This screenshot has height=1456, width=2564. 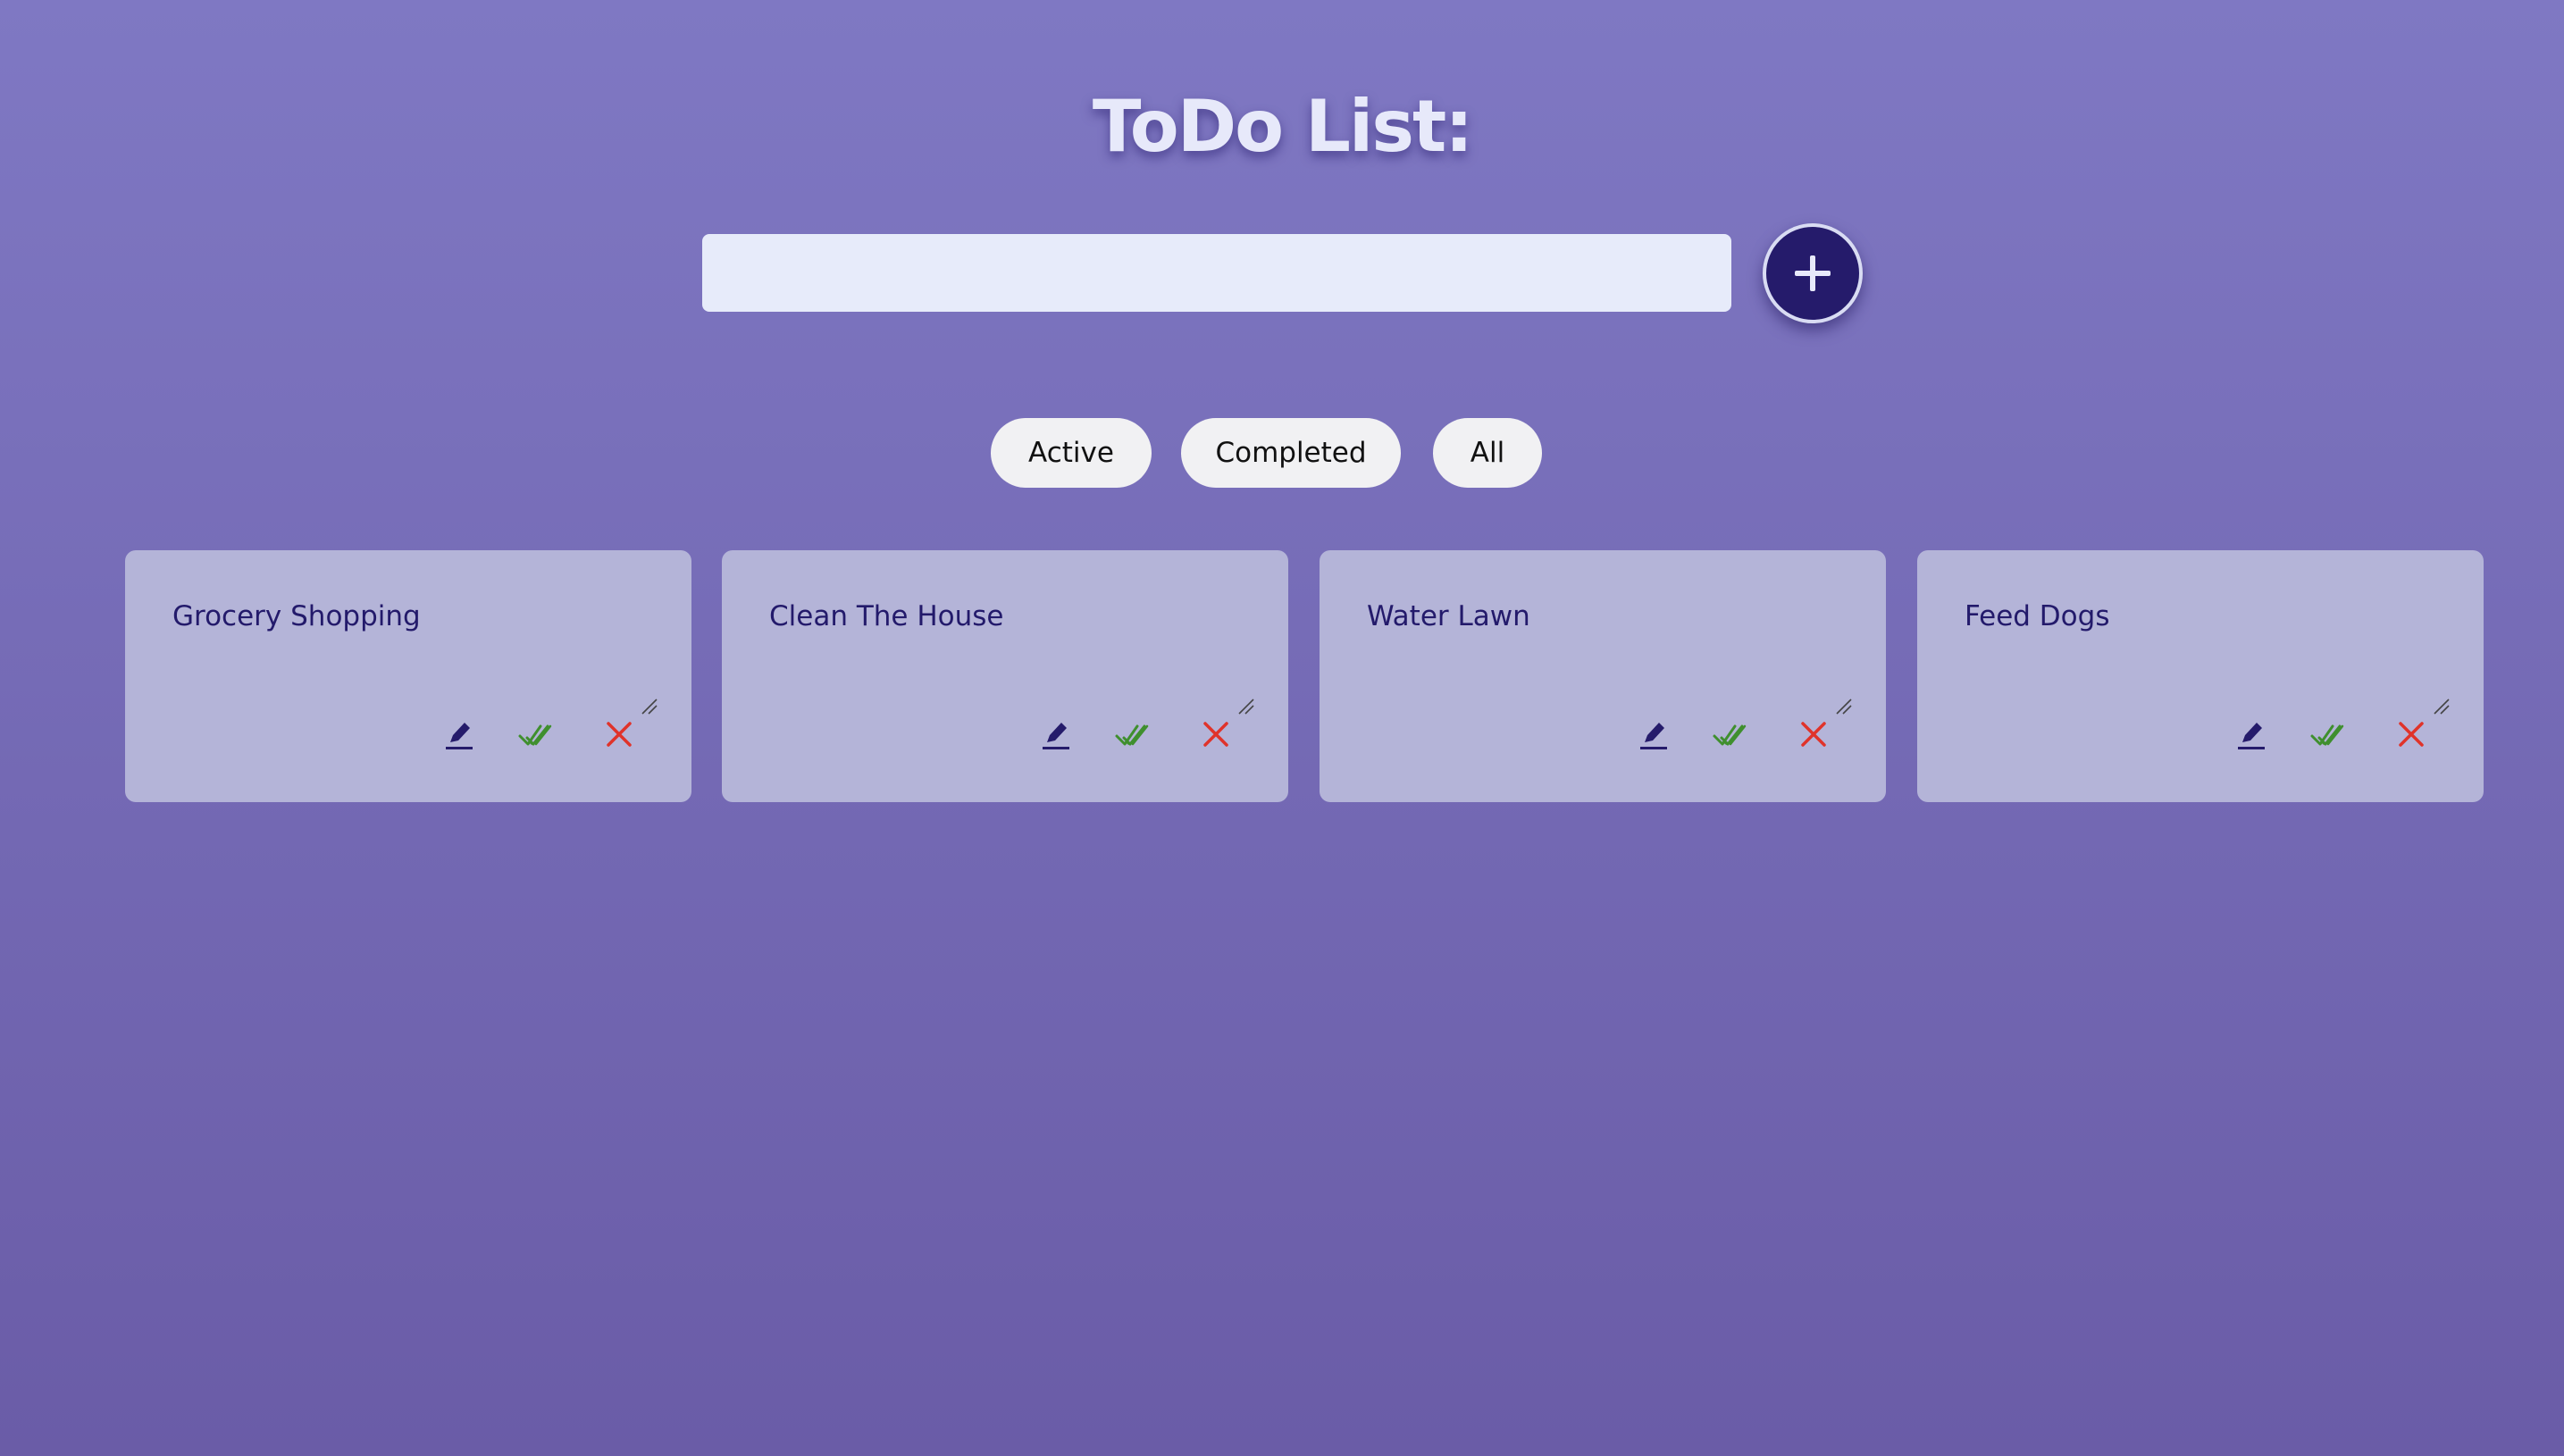 I want to click on filter-active-button: Active, so click(x=1071, y=453).